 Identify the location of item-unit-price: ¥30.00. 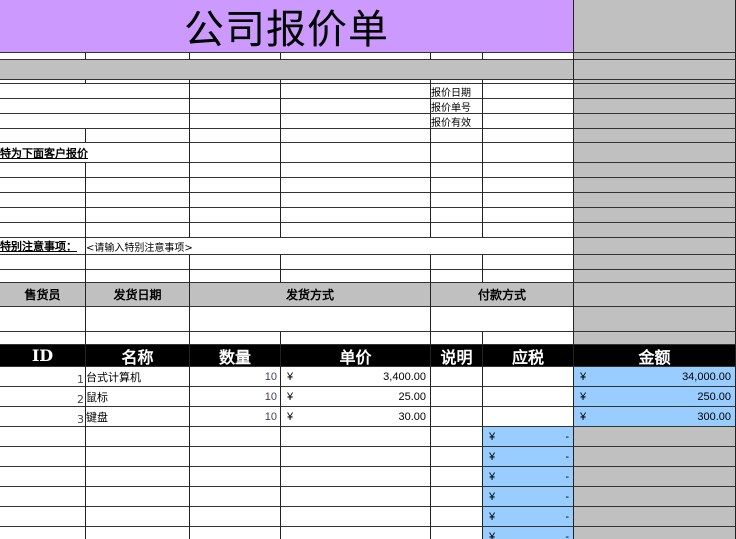
(356, 417).